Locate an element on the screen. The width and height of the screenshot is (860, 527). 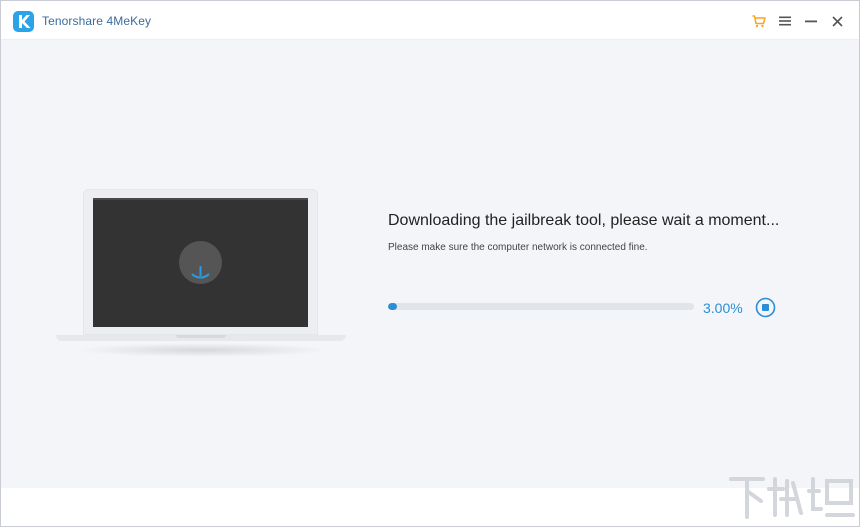
laptop-screen is located at coordinates (200, 262).